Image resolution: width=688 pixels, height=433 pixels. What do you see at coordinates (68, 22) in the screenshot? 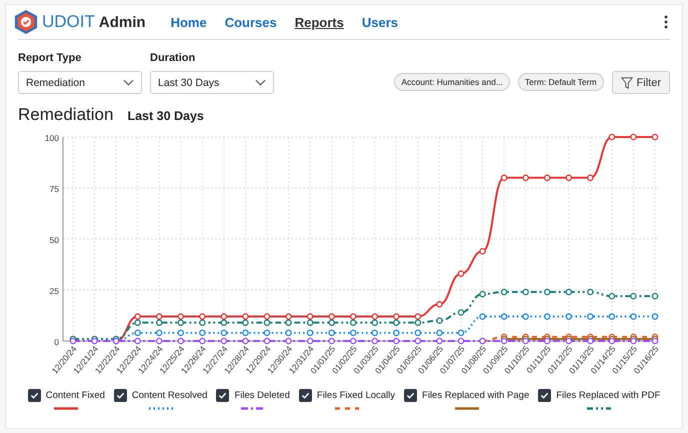
I see `brand-name: UDOIT` at bounding box center [68, 22].